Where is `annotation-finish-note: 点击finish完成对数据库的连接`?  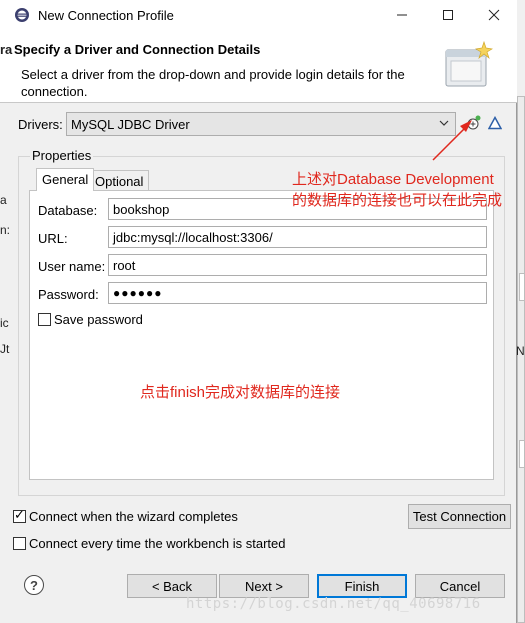 annotation-finish-note: 点击finish完成对数据库的连接 is located at coordinates (240, 392).